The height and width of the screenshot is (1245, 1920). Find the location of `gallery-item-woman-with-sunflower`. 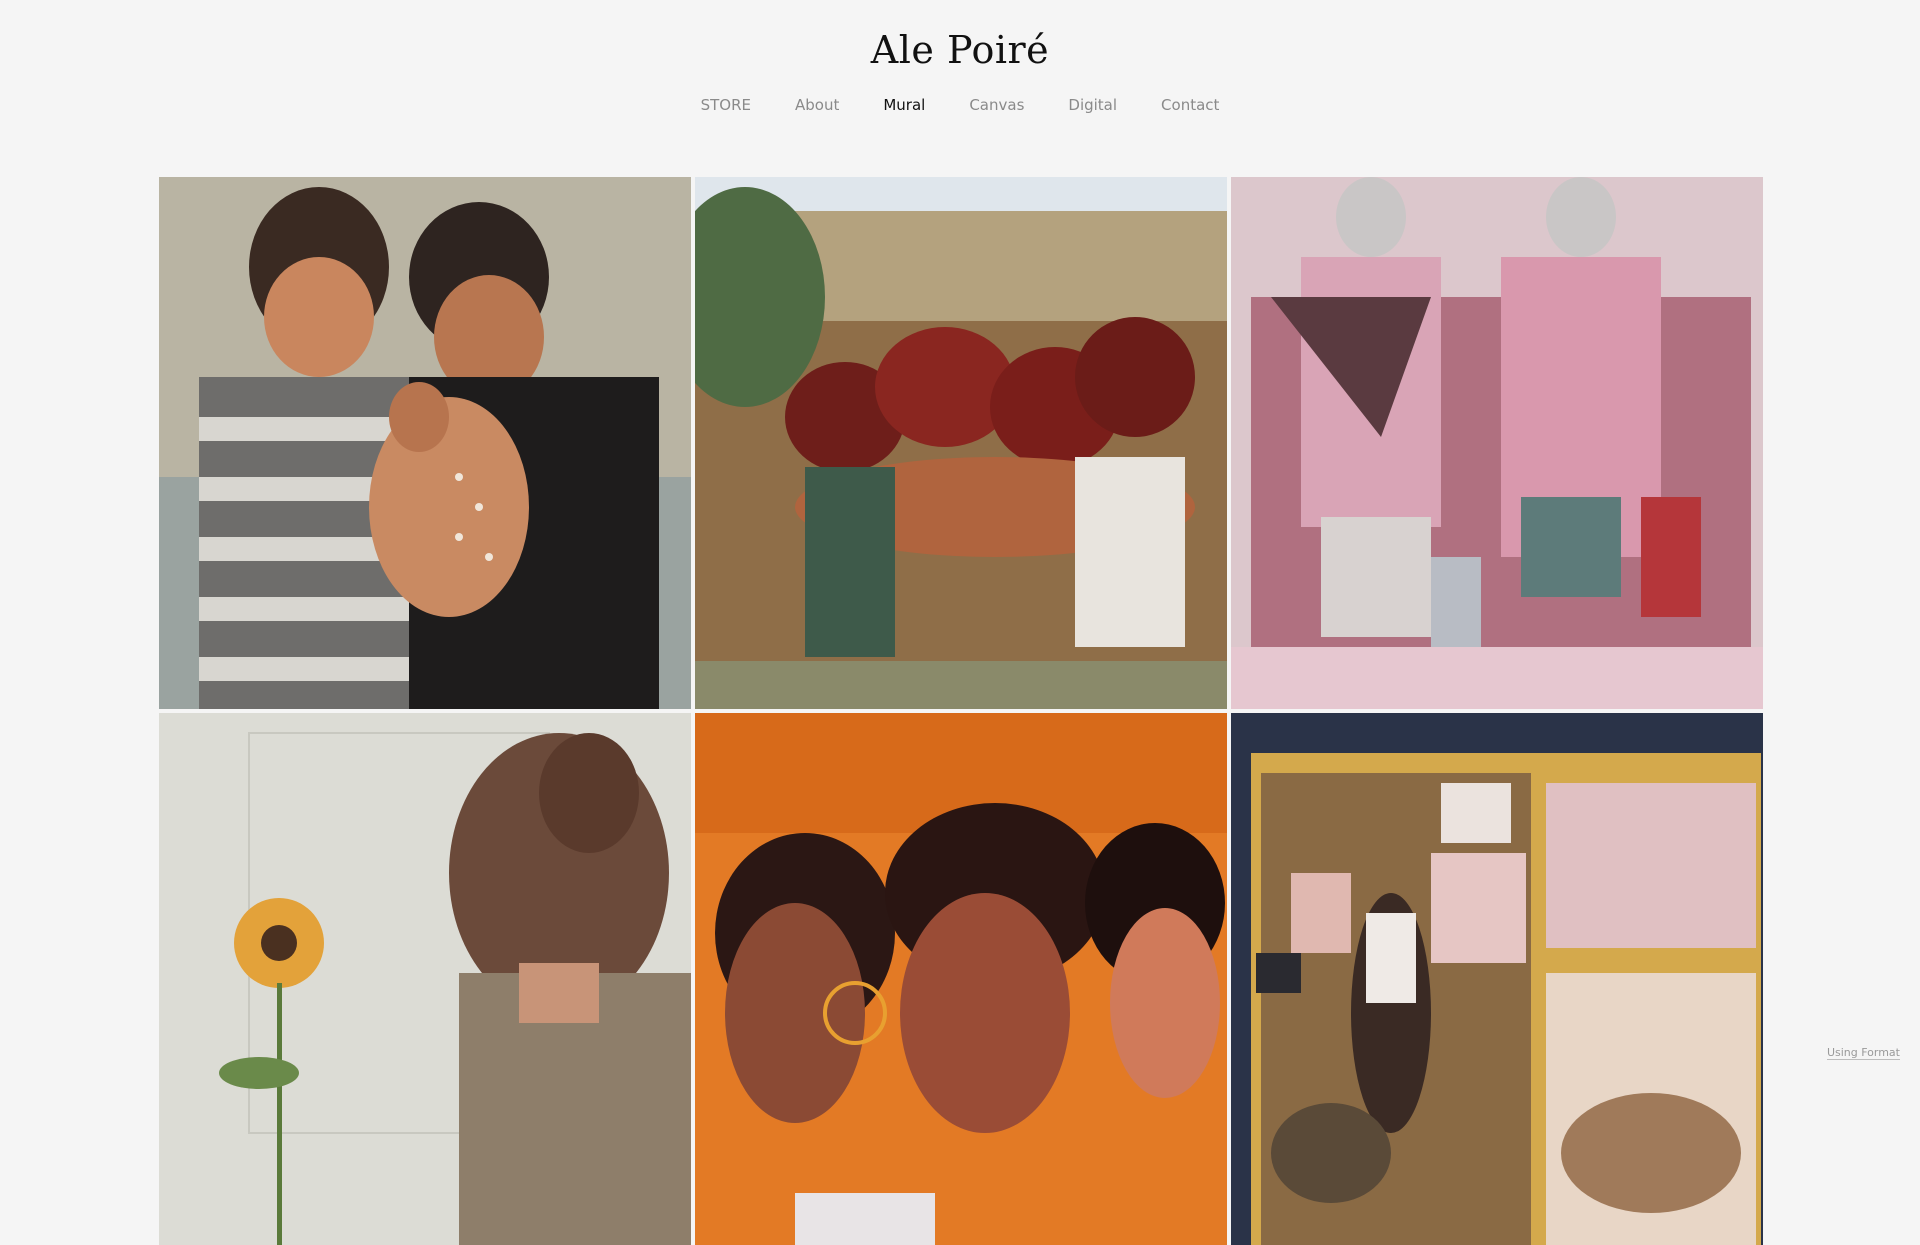

gallery-item-woman-with-sunflower is located at coordinates (425, 979).